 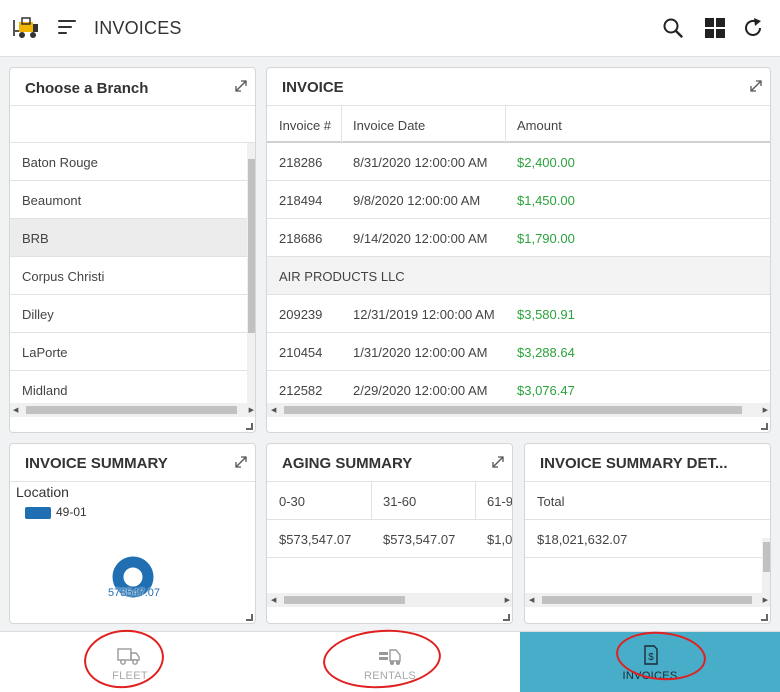 I want to click on branch-item: Baton Rouge, so click(x=128, y=162).